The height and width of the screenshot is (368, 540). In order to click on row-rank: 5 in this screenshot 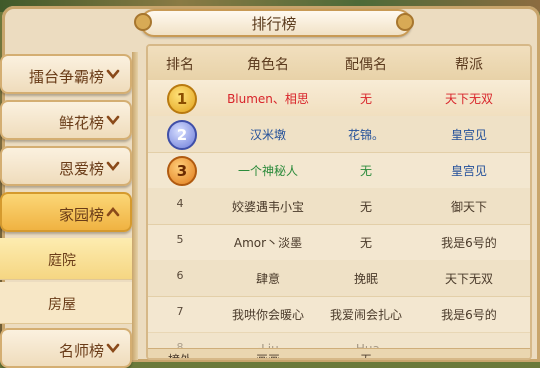, I will do `click(180, 239)`.